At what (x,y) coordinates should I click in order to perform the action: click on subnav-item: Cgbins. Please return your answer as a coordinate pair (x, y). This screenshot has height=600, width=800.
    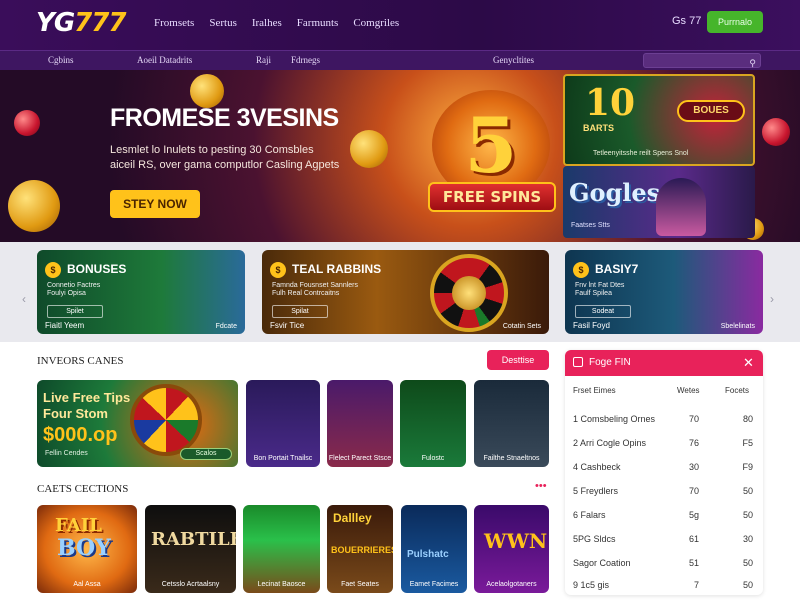
    Looking at the image, I should click on (61, 60).